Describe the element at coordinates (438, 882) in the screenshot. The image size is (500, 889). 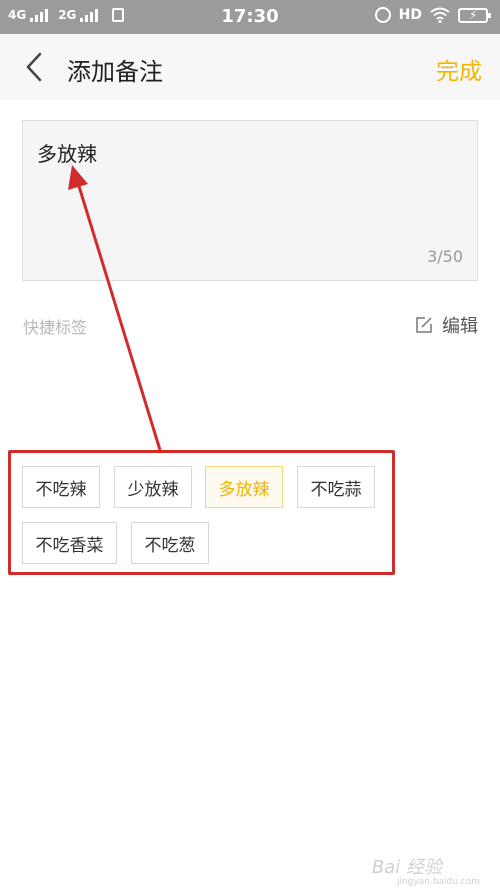
I see `watermark-url: jingyan.baidu.com` at that location.